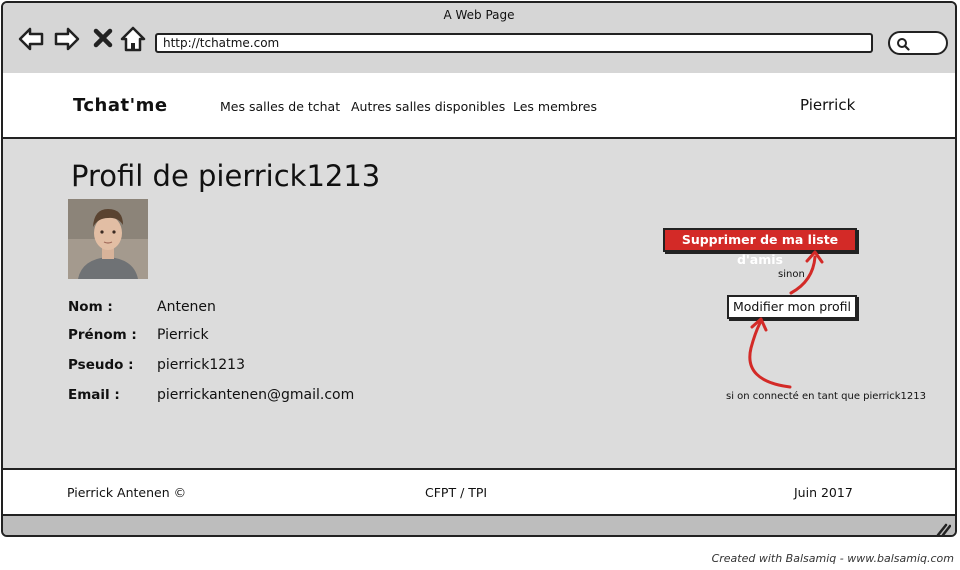 The image size is (960, 570). I want to click on footer-author: Pierrick Antenen ©, so click(127, 492).